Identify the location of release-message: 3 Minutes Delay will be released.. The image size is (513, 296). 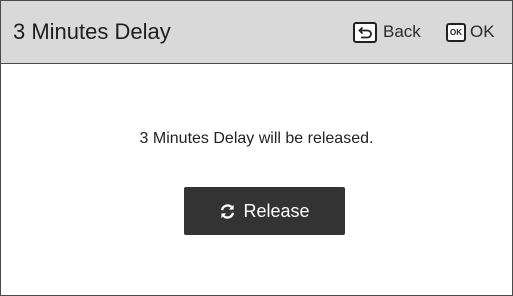
(256, 138).